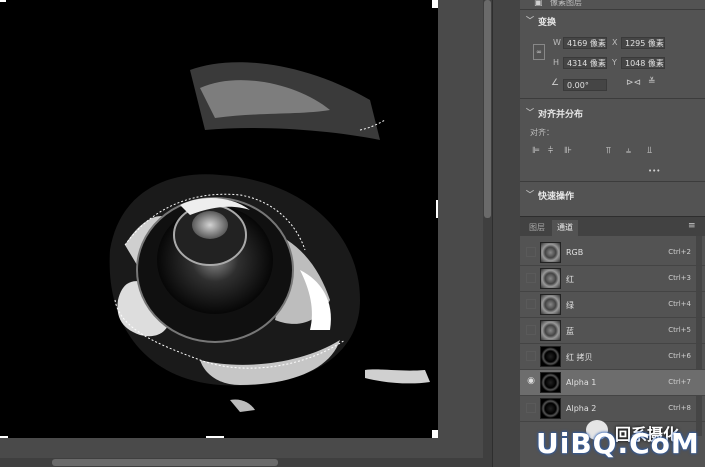 The width and height of the screenshot is (705, 467). I want to click on height-label: H, so click(556, 62).